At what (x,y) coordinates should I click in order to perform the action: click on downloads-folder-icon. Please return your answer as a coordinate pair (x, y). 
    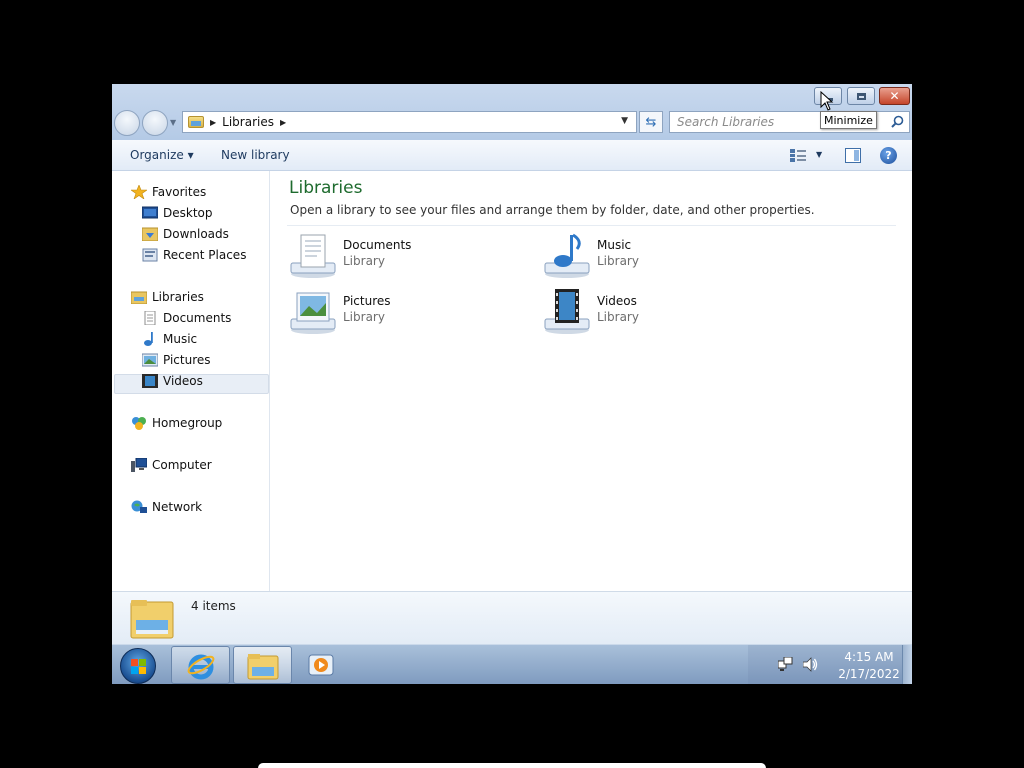
    Looking at the image, I should click on (150, 234).